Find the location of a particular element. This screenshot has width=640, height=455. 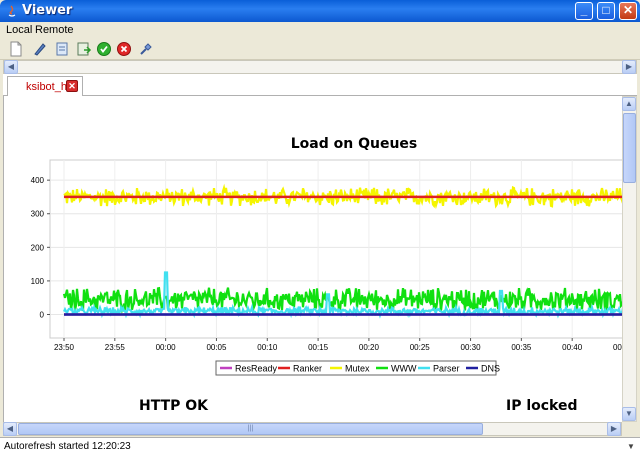

legend-label-www: WWW is located at coordinates (404, 369).